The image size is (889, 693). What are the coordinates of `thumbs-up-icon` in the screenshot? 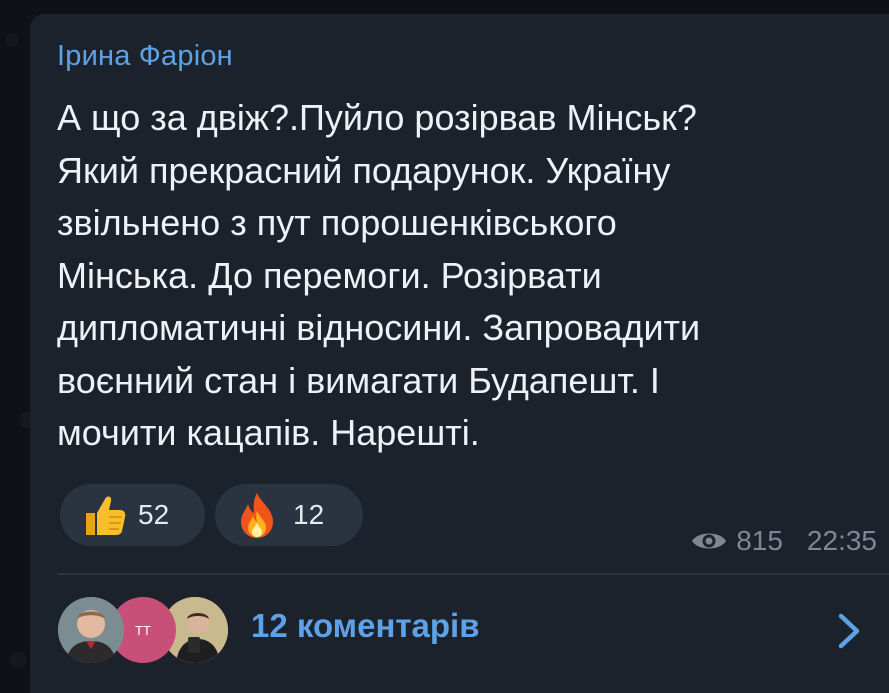 It's located at (106, 515).